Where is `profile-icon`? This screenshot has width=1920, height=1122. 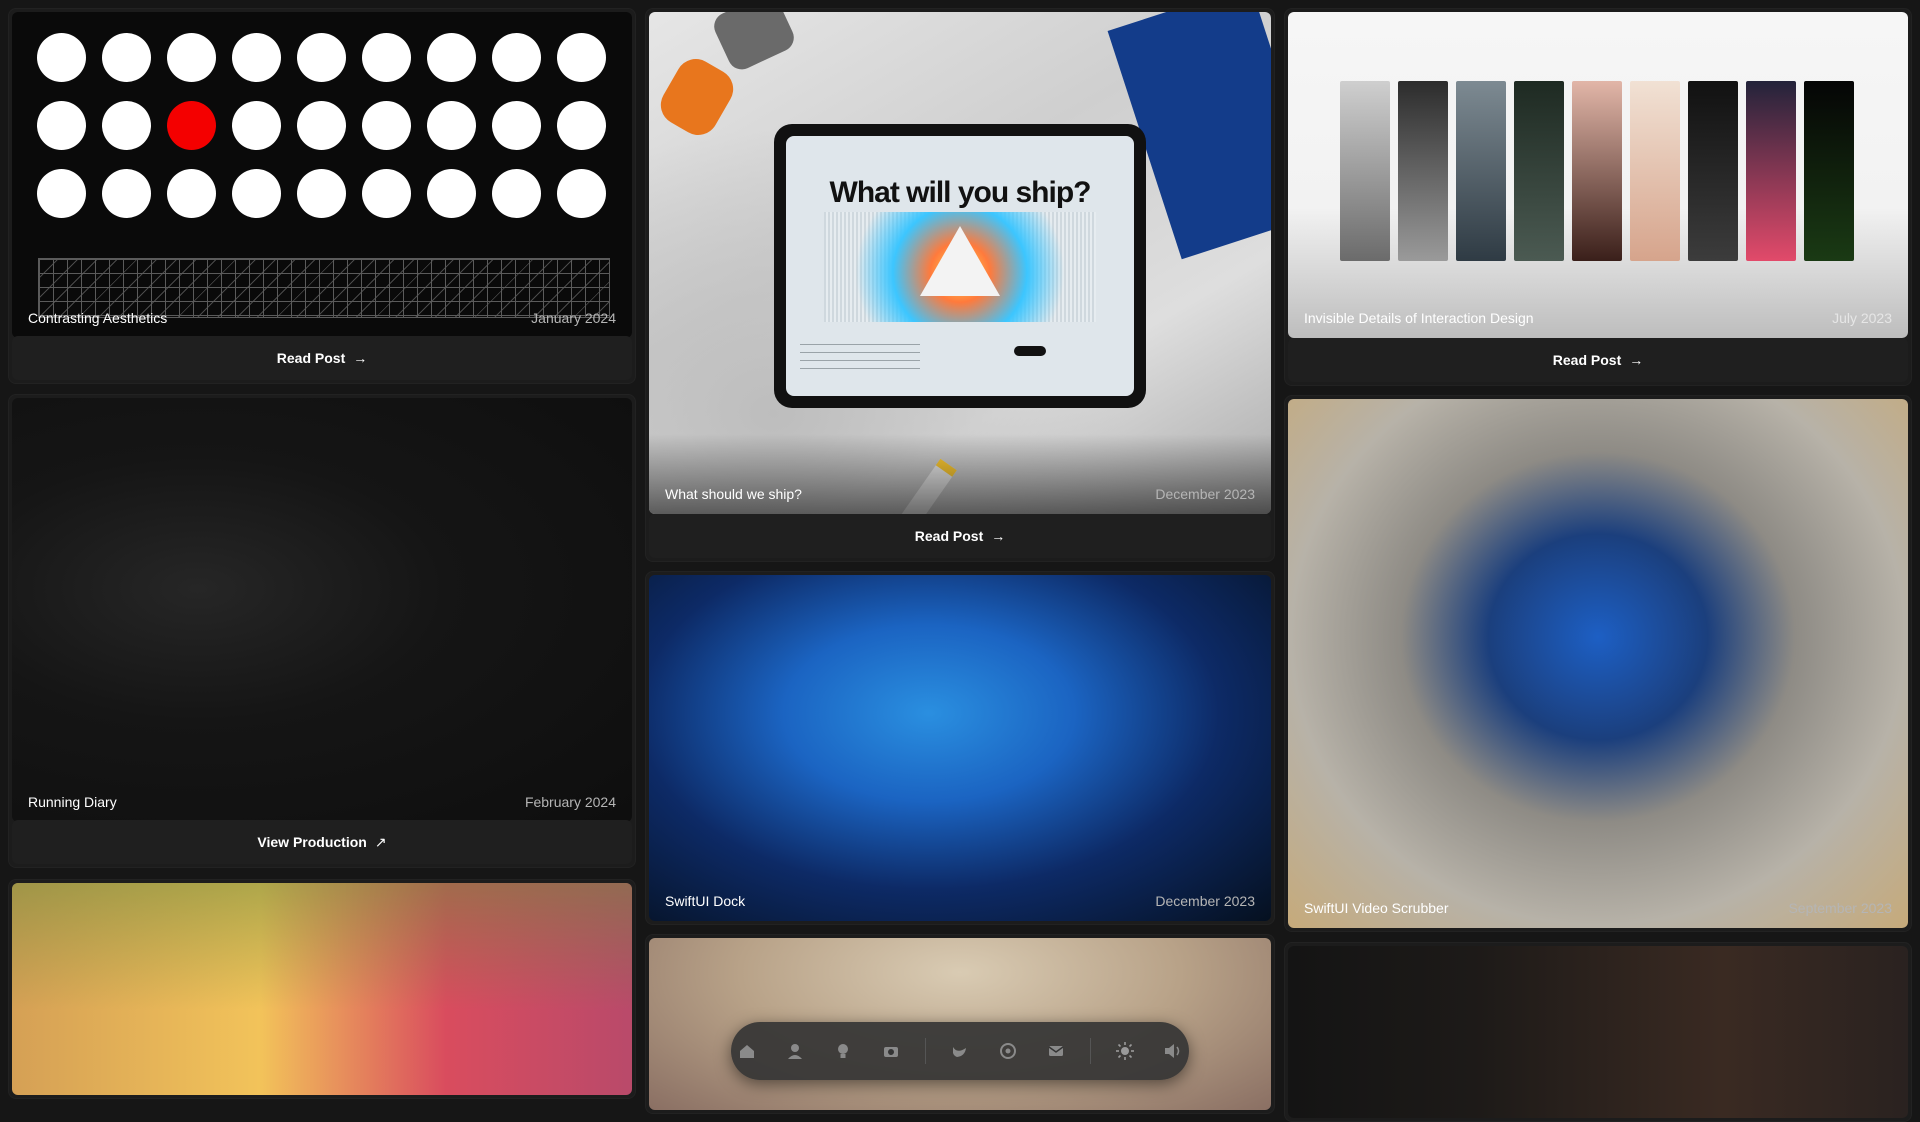 profile-icon is located at coordinates (795, 1051).